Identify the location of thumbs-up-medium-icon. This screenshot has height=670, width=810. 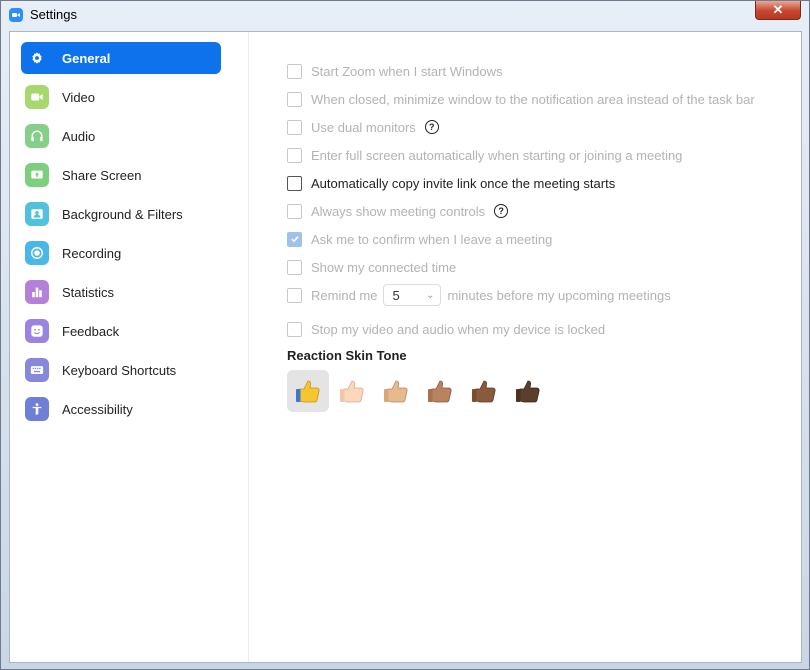
(440, 391).